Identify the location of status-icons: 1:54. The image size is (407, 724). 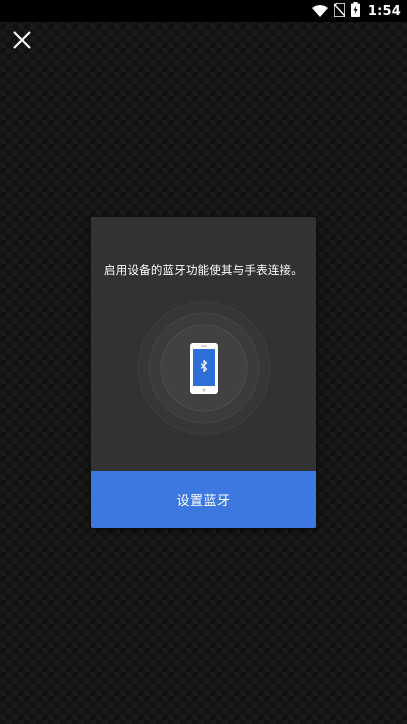
(356, 11).